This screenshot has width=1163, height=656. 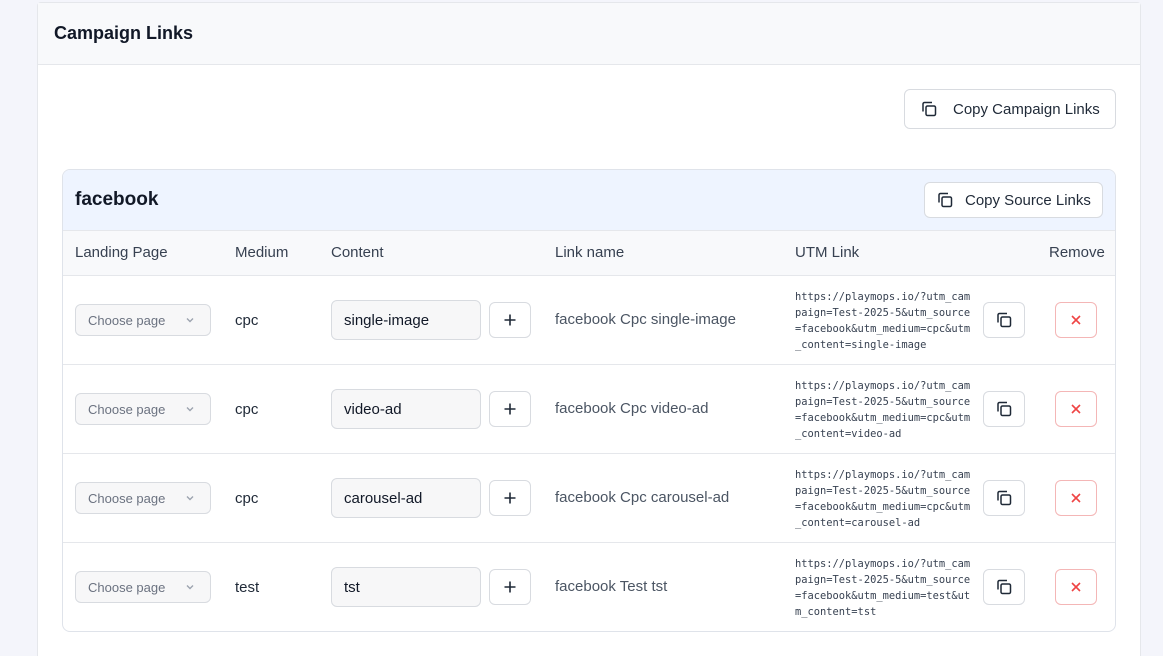 I want to click on column-header-remove: Remove, so click(x=1077, y=252).